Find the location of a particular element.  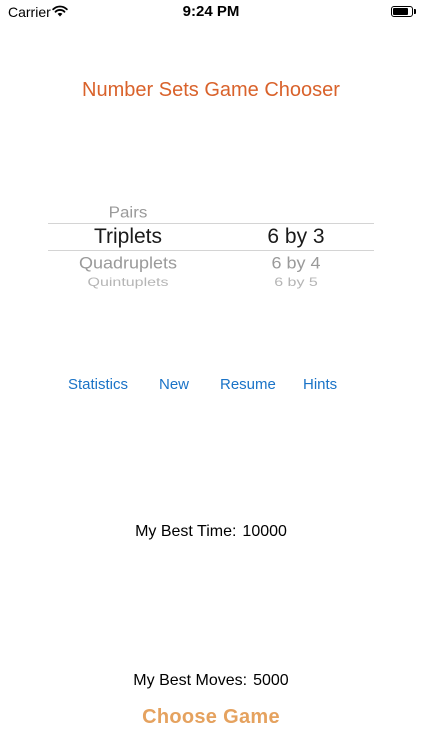

picker-right-item-selected: 6 by 3 is located at coordinates (296, 237).